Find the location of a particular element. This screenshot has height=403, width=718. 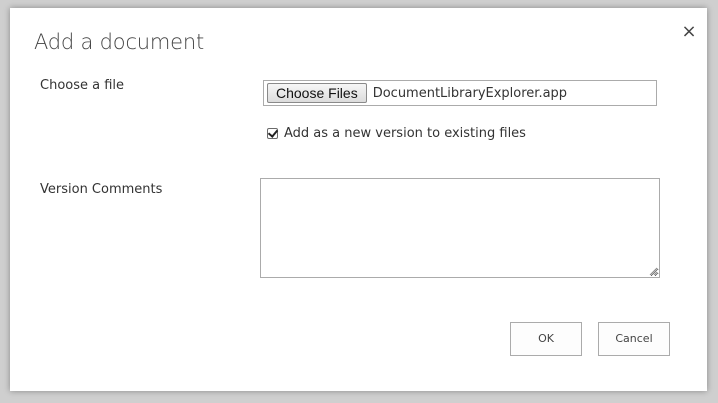

cancel-button: Cancel is located at coordinates (634, 339).